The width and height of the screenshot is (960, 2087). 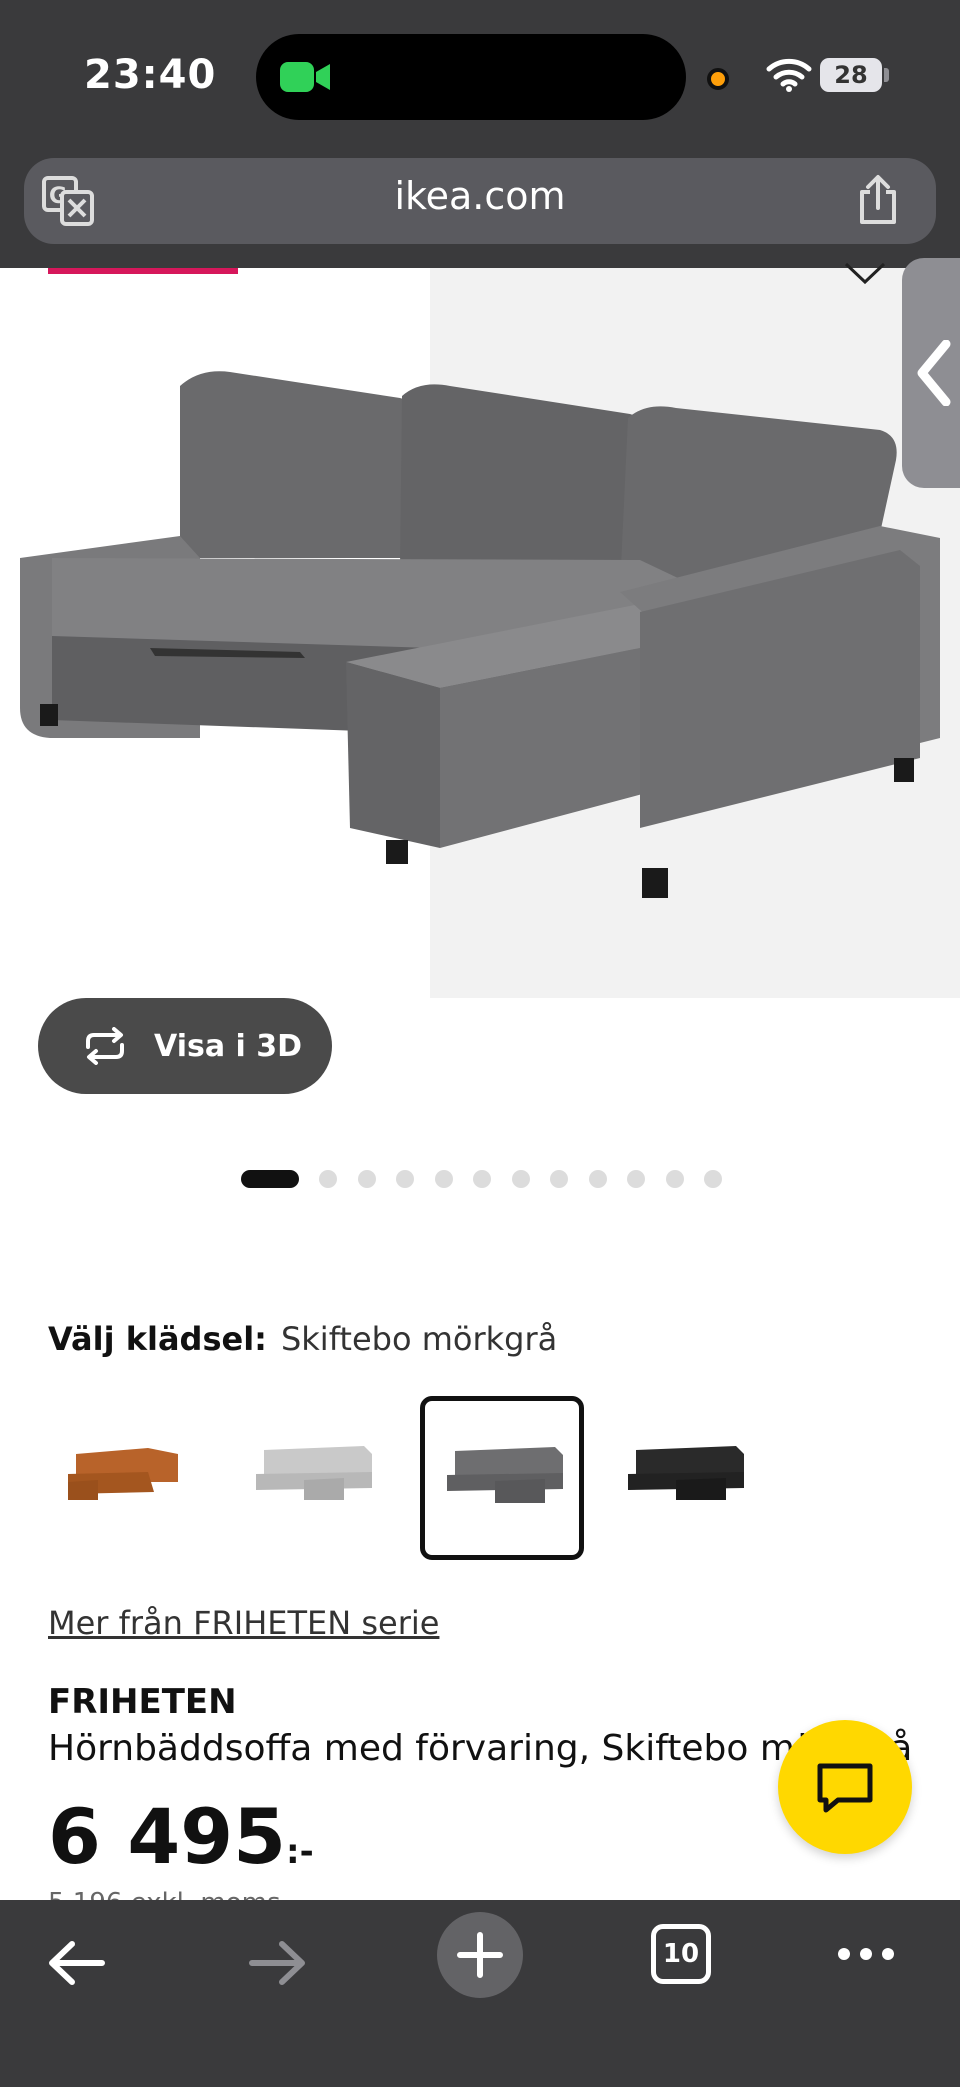 What do you see at coordinates (157, 1339) in the screenshot?
I see `upholstery-label: Välj klädsel:` at bounding box center [157, 1339].